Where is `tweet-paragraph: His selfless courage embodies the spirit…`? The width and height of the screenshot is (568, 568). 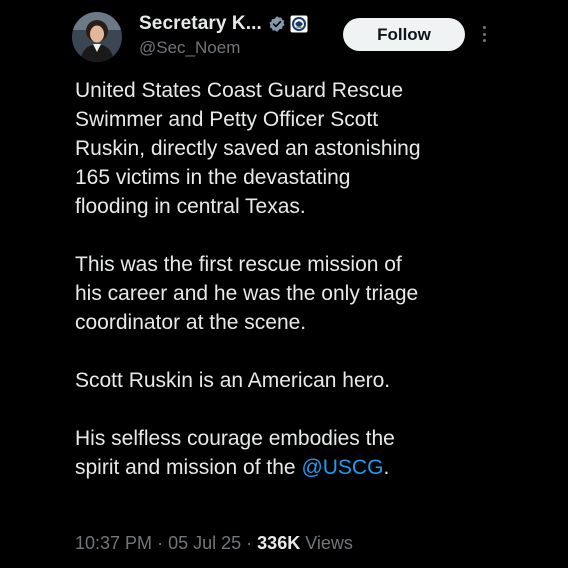
tweet-paragraph: His selfless courage embodies the spirit… is located at coordinates (310, 453).